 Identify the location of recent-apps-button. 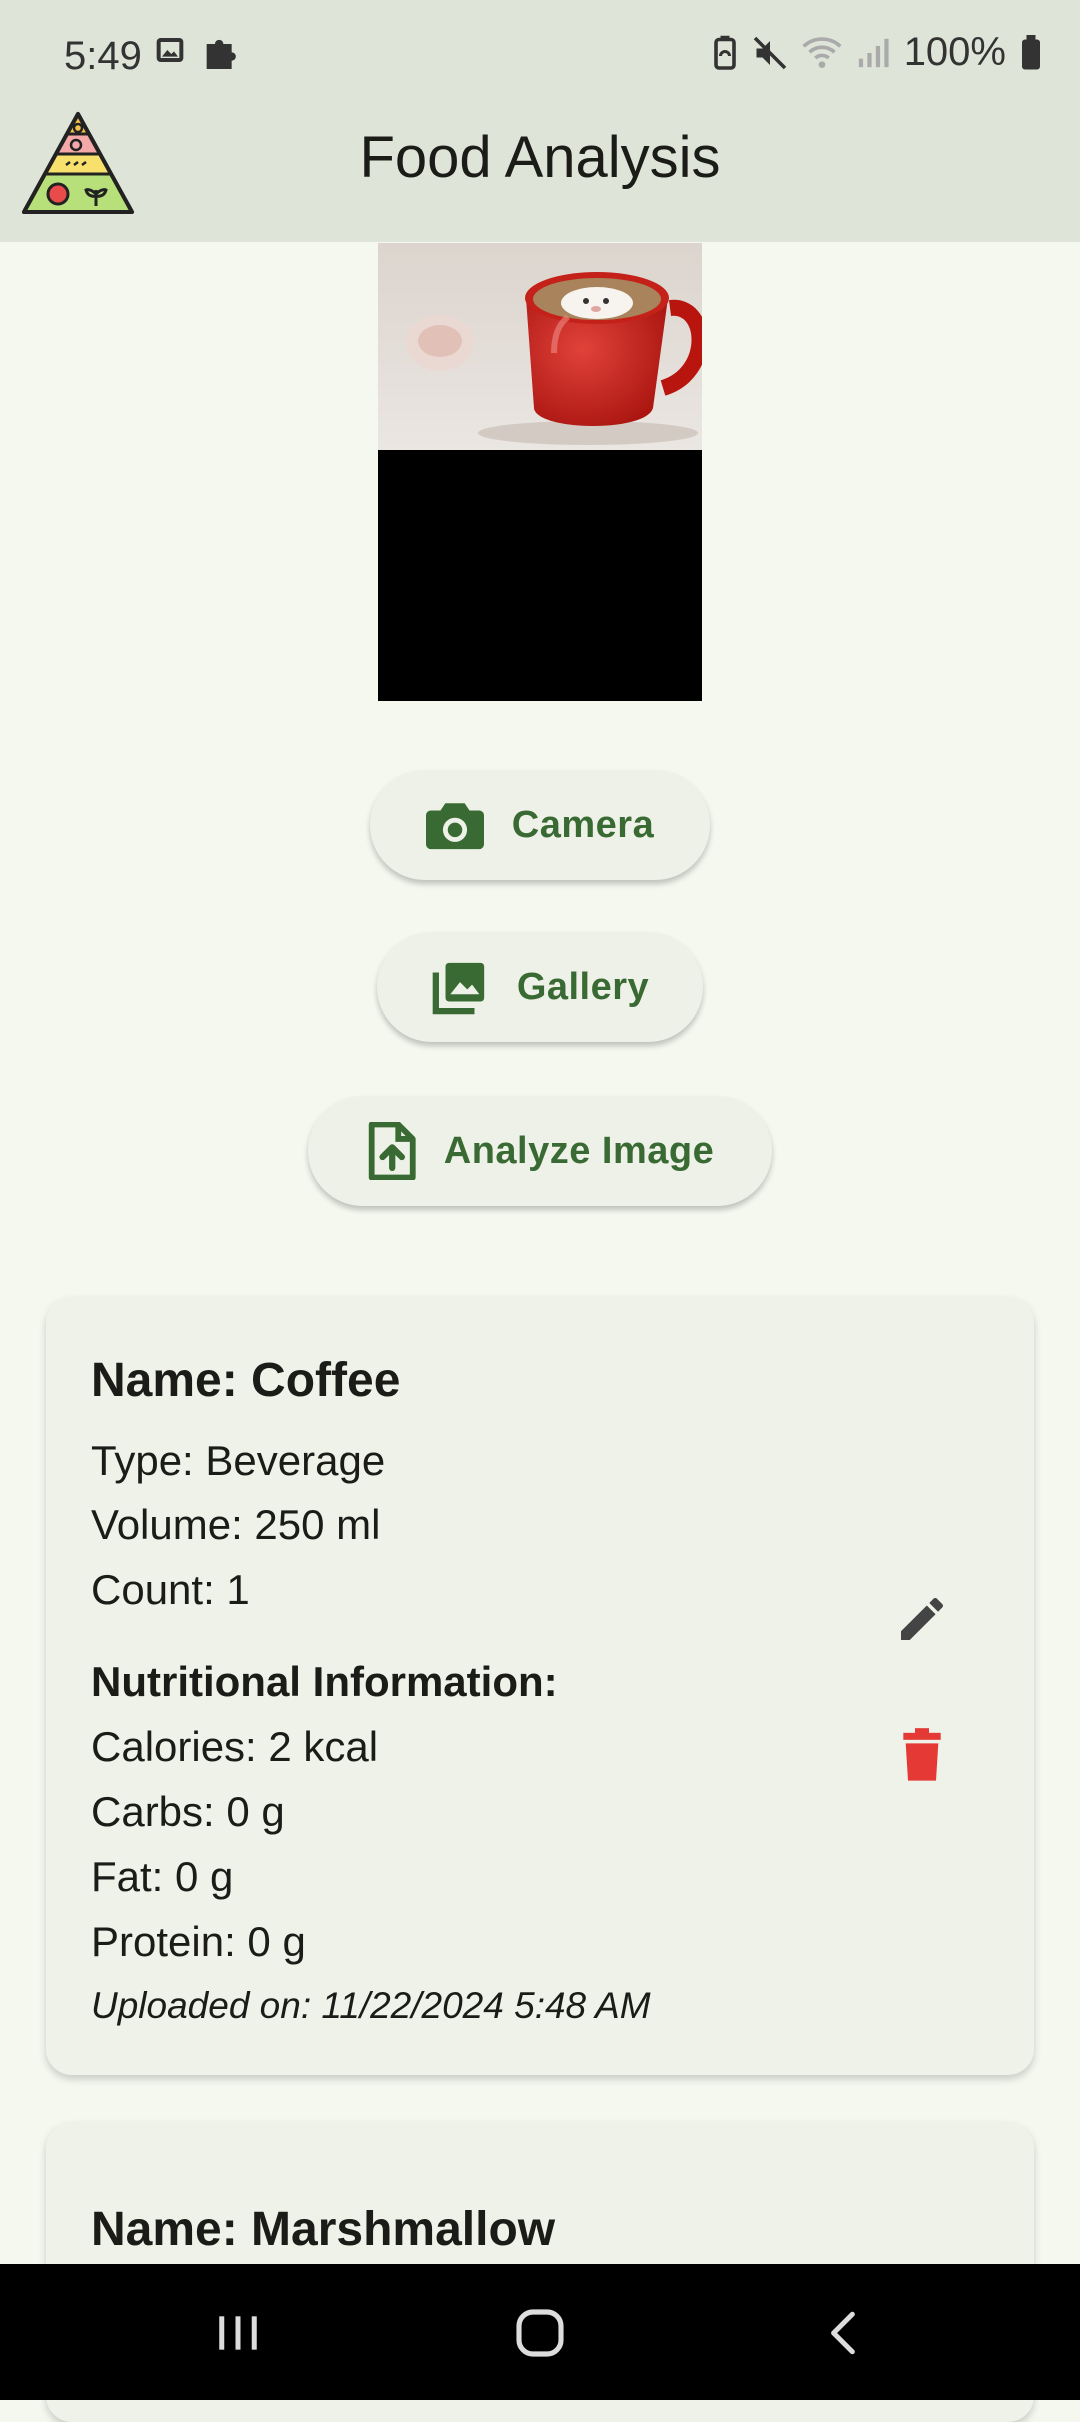
(238, 2333).